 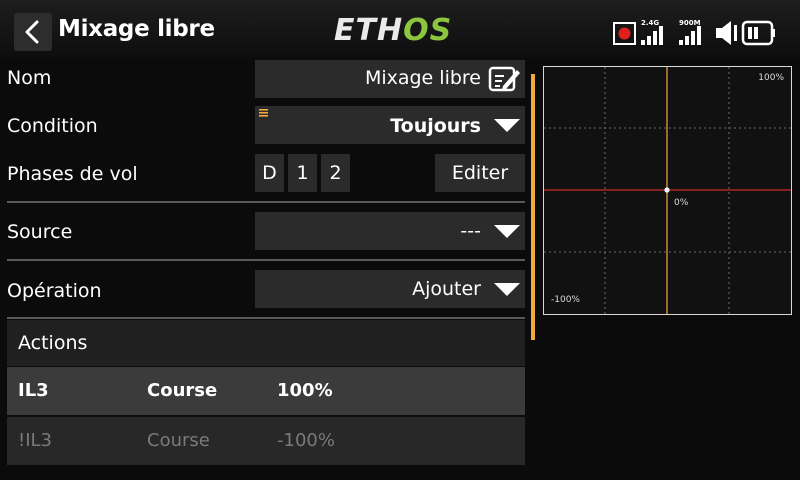 I want to click on actions-header: Actions, so click(x=266, y=343).